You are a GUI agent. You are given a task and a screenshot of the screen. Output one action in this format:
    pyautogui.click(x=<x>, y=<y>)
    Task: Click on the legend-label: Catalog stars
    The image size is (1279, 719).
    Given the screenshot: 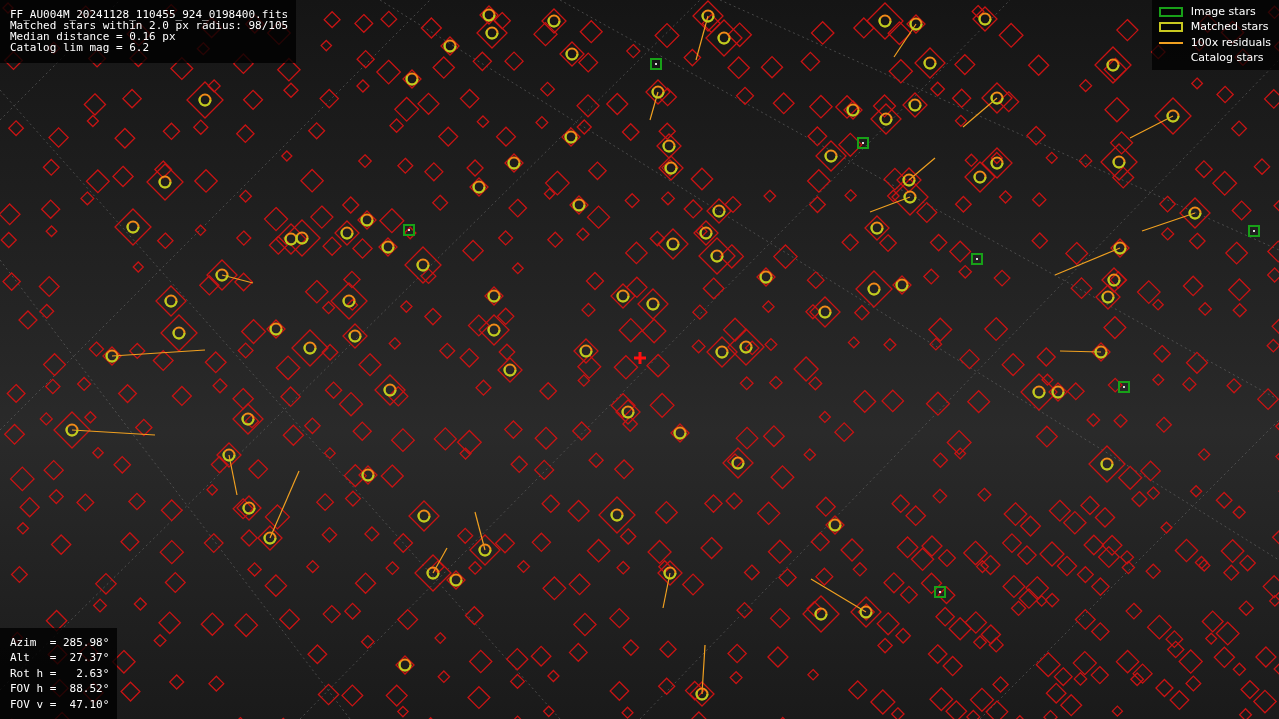 What is the action you would take?
    pyautogui.click(x=1227, y=58)
    